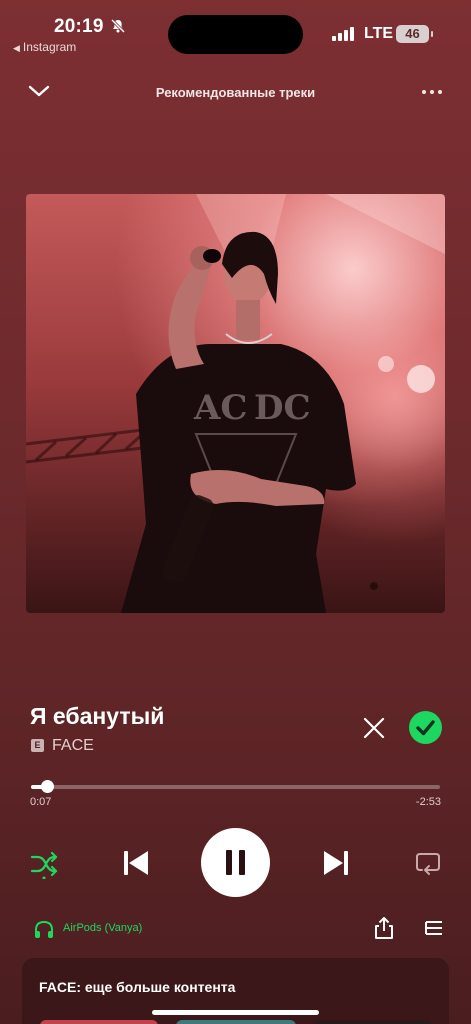 The image size is (471, 1024). What do you see at coordinates (384, 928) in the screenshot?
I see `share-icon` at bounding box center [384, 928].